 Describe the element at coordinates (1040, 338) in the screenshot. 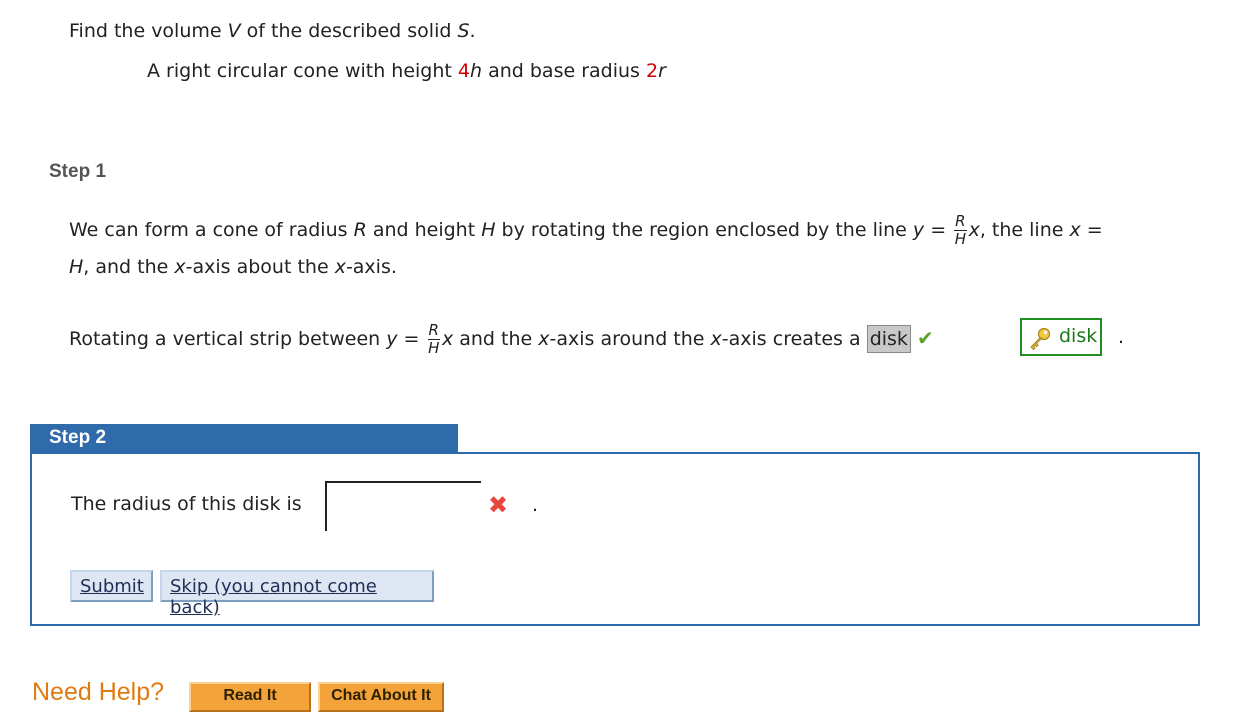

I see `key-icon` at that location.